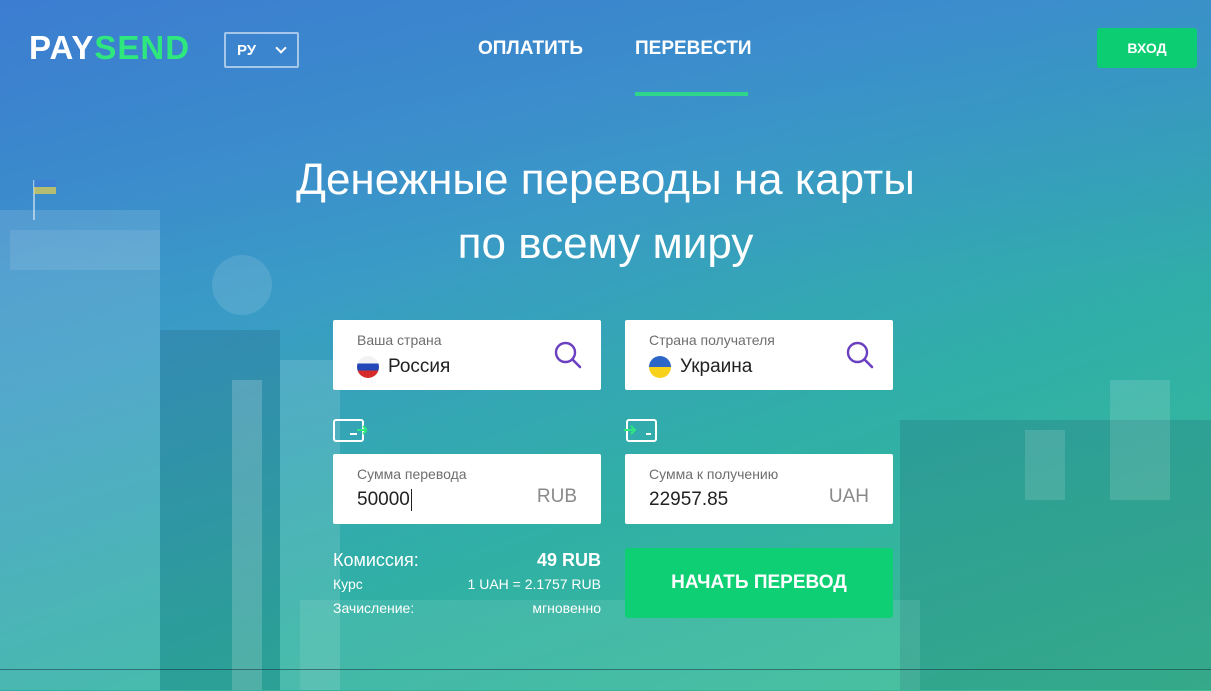  What do you see at coordinates (693, 49) in the screenshot?
I see `nav-send: ПЕРЕВЕСТИ` at bounding box center [693, 49].